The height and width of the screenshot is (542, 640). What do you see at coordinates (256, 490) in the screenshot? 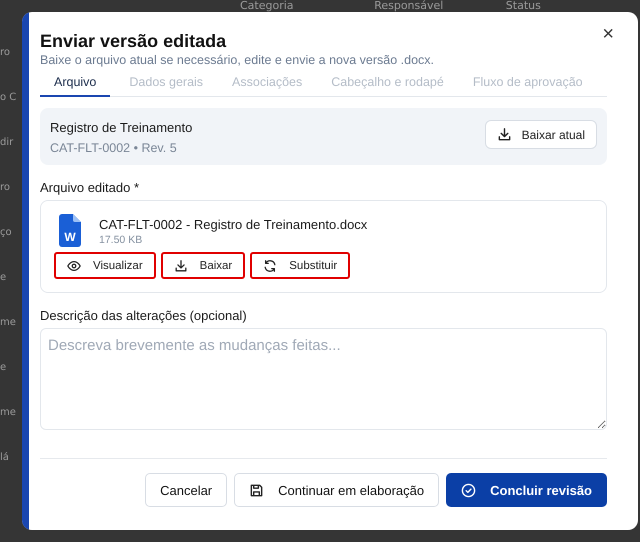
I see `save-icon` at bounding box center [256, 490].